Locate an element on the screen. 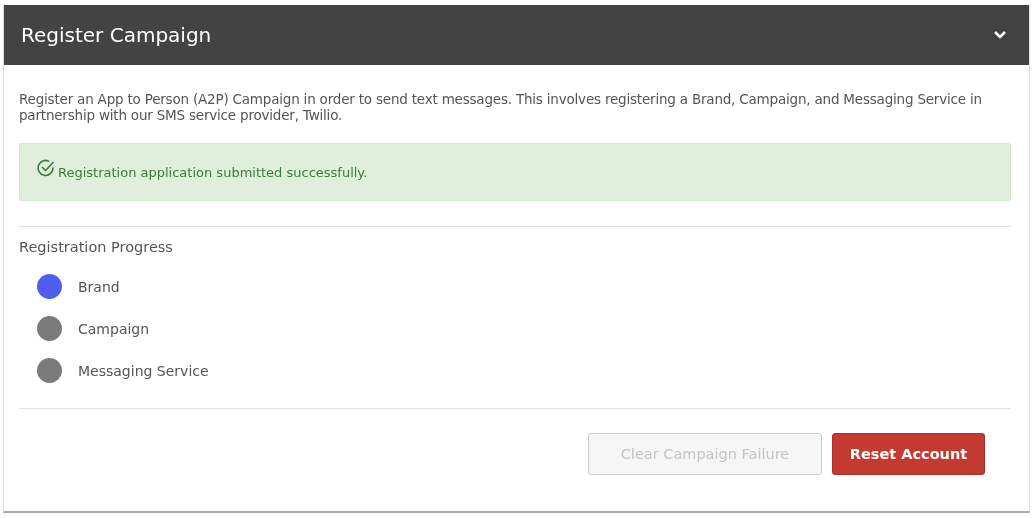 The width and height of the screenshot is (1034, 518). chevron-icon is located at coordinates (1000, 35).